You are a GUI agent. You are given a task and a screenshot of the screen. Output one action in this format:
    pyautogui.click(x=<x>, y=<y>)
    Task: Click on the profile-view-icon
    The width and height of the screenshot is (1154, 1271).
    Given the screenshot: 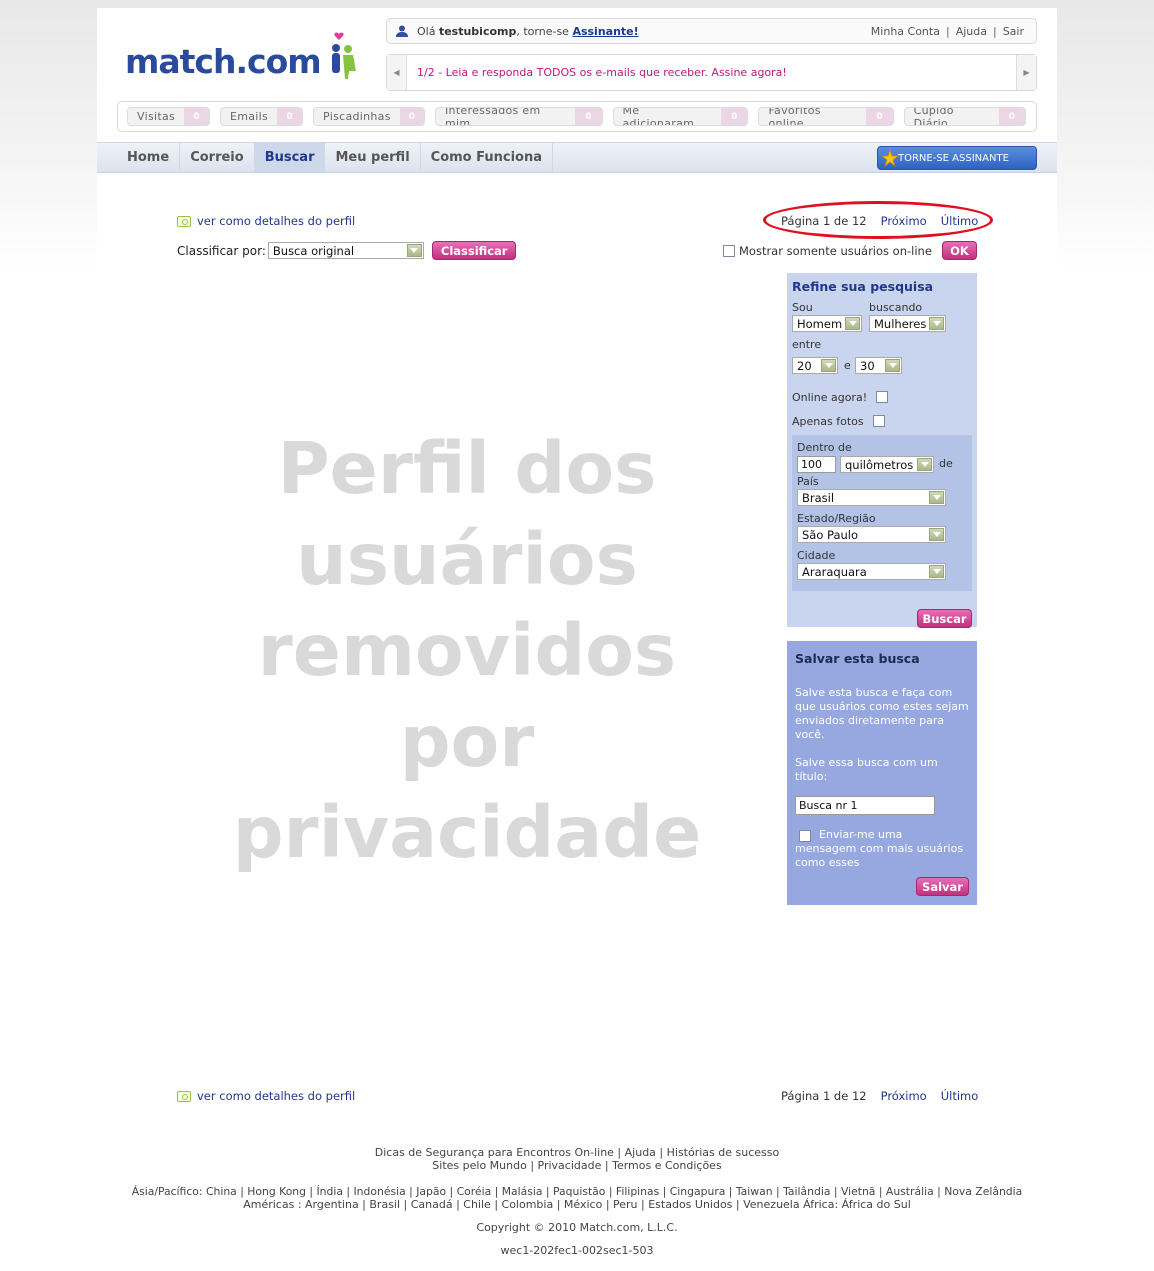 What is the action you would take?
    pyautogui.click(x=184, y=221)
    